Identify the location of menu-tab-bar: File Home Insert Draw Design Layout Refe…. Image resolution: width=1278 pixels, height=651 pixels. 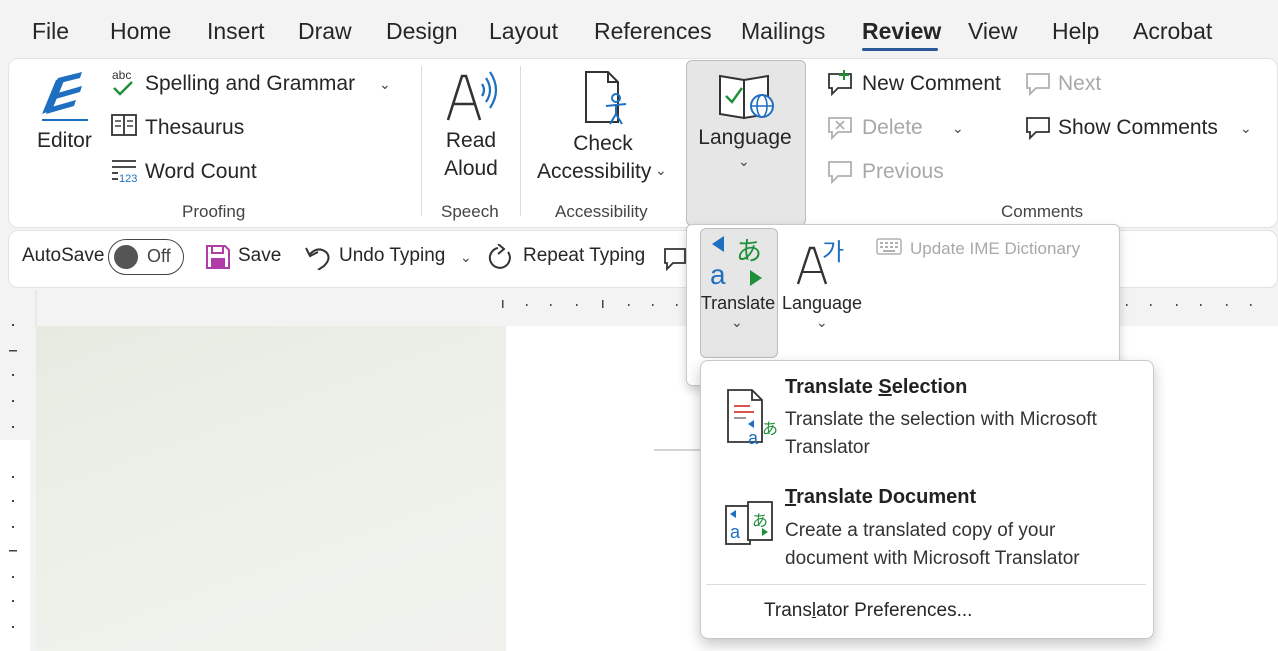
(639, 29).